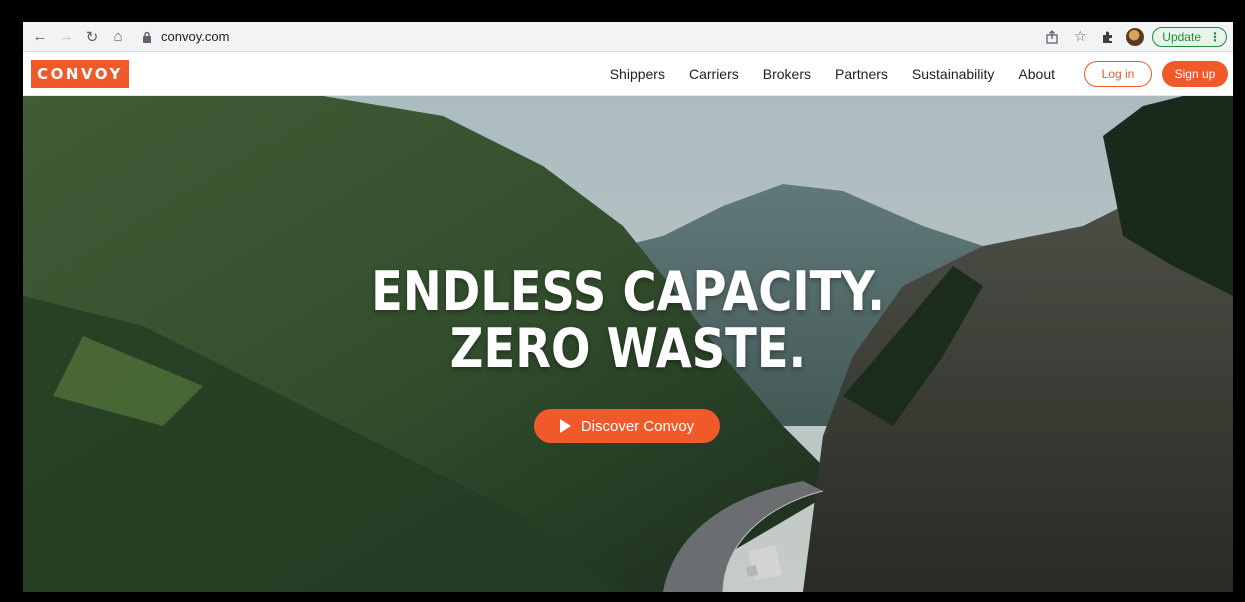  I want to click on headline-line-2: ZERO WASTE., so click(628, 348).